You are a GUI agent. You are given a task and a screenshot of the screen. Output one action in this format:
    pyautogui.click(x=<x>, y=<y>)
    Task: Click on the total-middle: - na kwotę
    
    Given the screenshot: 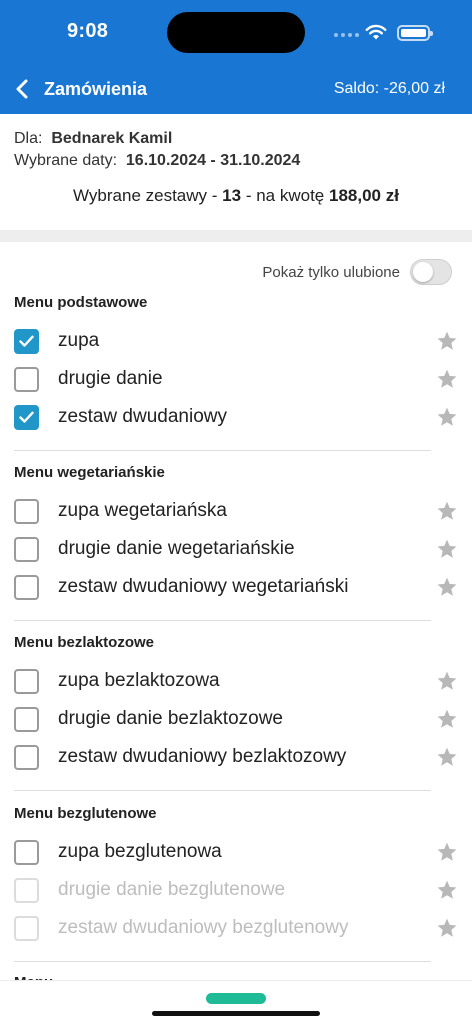 What is the action you would take?
    pyautogui.click(x=285, y=195)
    